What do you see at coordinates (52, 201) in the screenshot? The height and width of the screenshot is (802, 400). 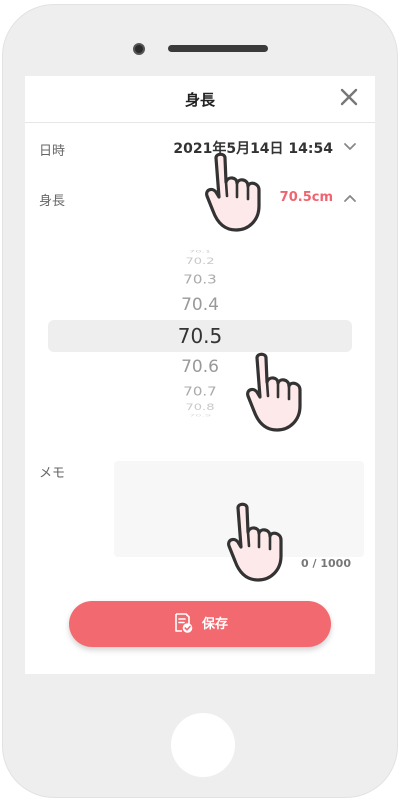 I see `height-label: 身長` at bounding box center [52, 201].